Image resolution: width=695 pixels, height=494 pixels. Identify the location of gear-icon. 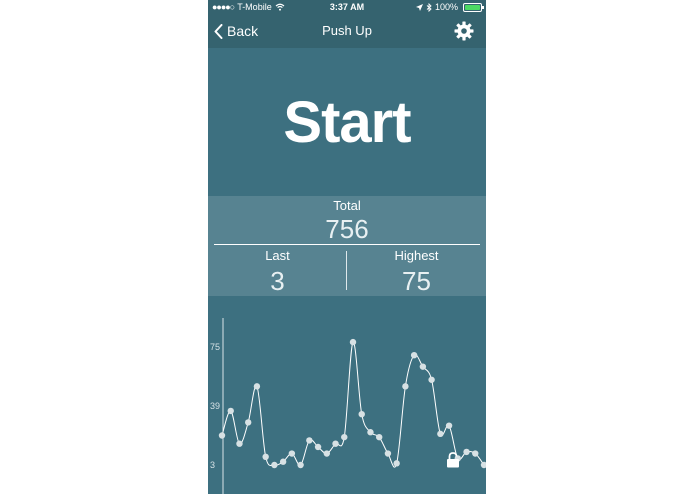
(464, 31).